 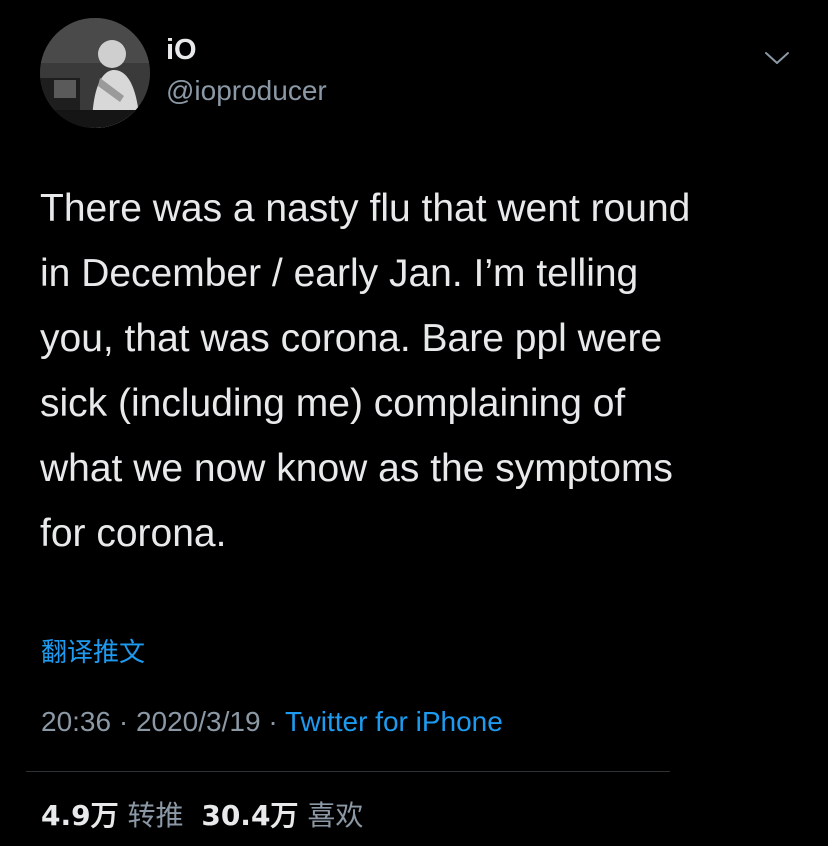 What do you see at coordinates (348, 771) in the screenshot?
I see `divider` at bounding box center [348, 771].